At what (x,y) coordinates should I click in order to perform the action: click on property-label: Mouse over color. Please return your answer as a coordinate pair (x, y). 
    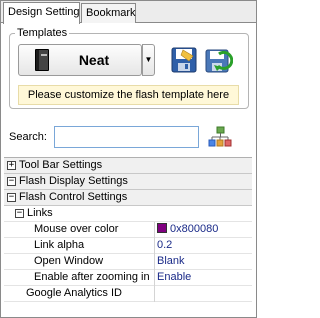
    Looking at the image, I should click on (76, 229).